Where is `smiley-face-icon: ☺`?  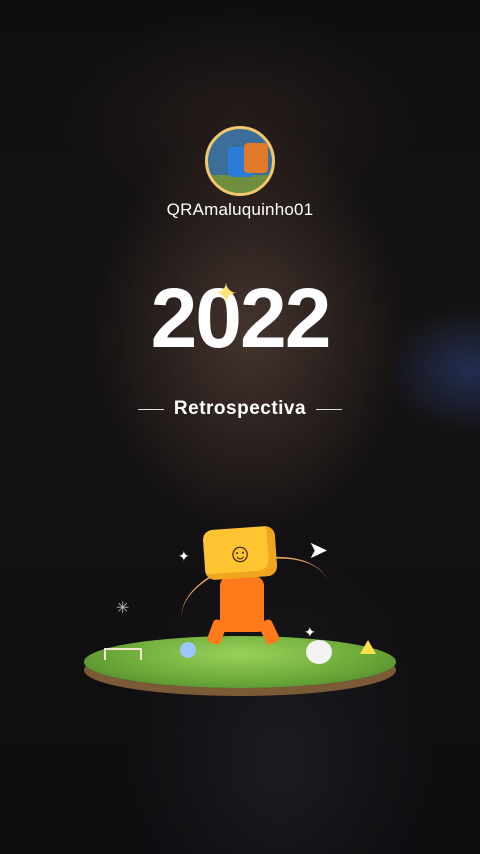
smiley-face-icon: ☺ is located at coordinates (240, 553).